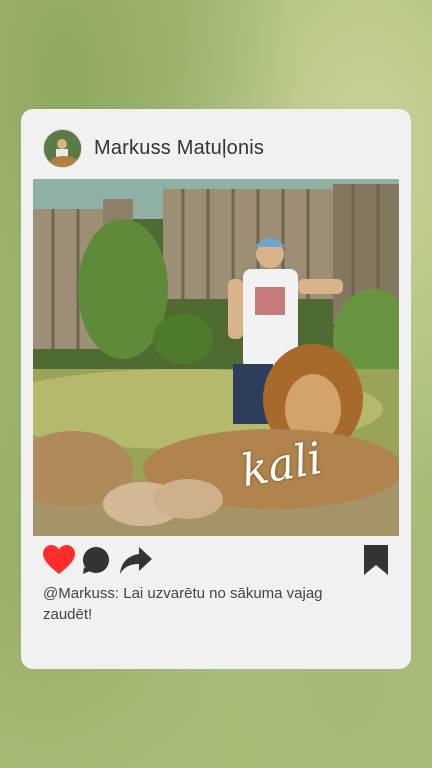 This screenshot has width=432, height=768. Describe the element at coordinates (218, 560) in the screenshot. I see `post-actions` at that location.